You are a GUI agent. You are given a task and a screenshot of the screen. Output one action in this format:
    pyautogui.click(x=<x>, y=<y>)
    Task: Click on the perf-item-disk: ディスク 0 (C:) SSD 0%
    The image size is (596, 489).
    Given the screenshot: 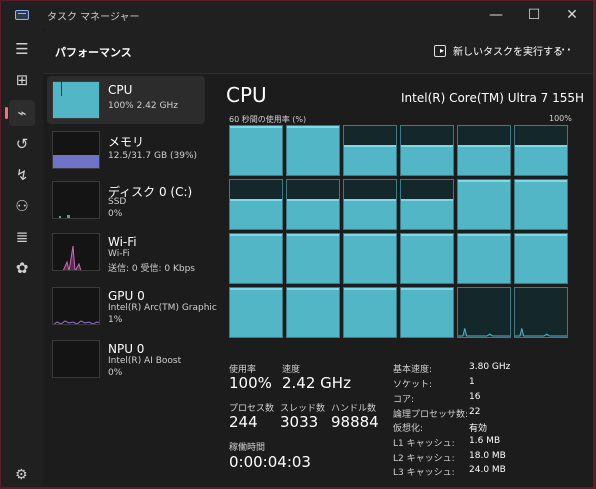 What is the action you would take?
    pyautogui.click(x=126, y=200)
    